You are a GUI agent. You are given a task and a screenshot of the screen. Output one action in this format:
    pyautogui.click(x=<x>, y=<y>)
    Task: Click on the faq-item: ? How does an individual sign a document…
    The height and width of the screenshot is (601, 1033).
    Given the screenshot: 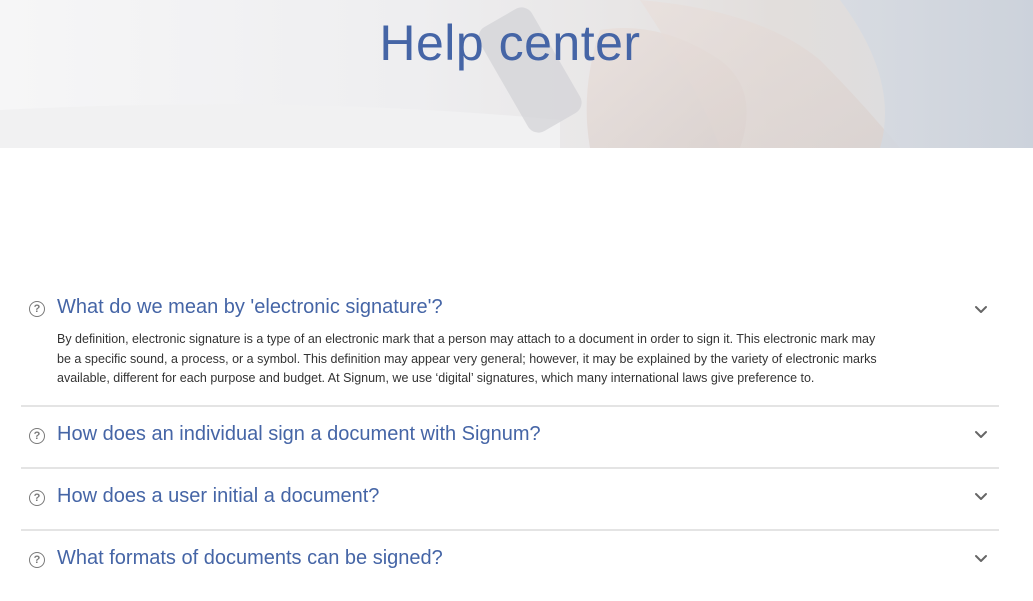 What is the action you would take?
    pyautogui.click(x=510, y=438)
    